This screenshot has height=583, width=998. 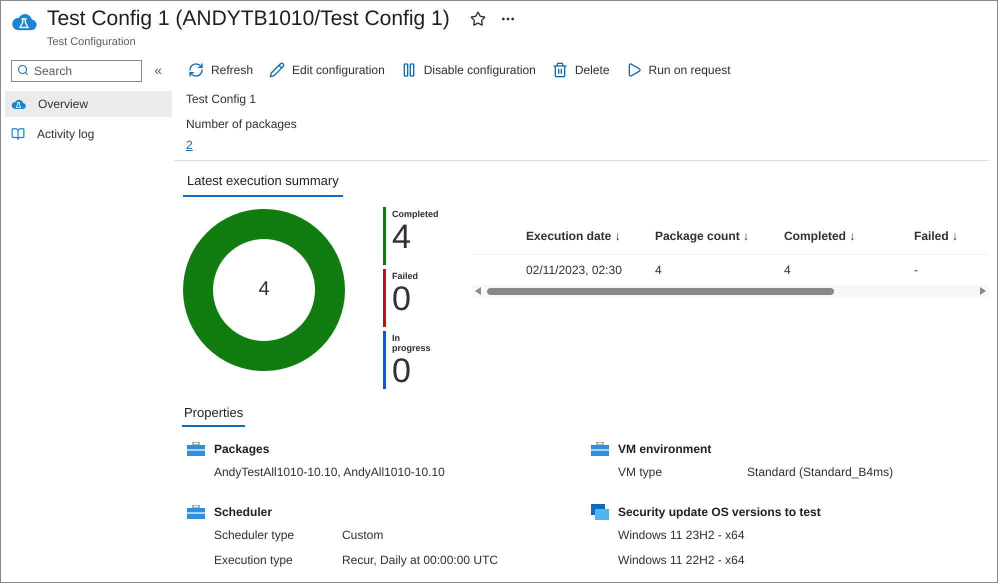 What do you see at coordinates (263, 183) in the screenshot?
I see `summary-tab: Latest execution summary` at bounding box center [263, 183].